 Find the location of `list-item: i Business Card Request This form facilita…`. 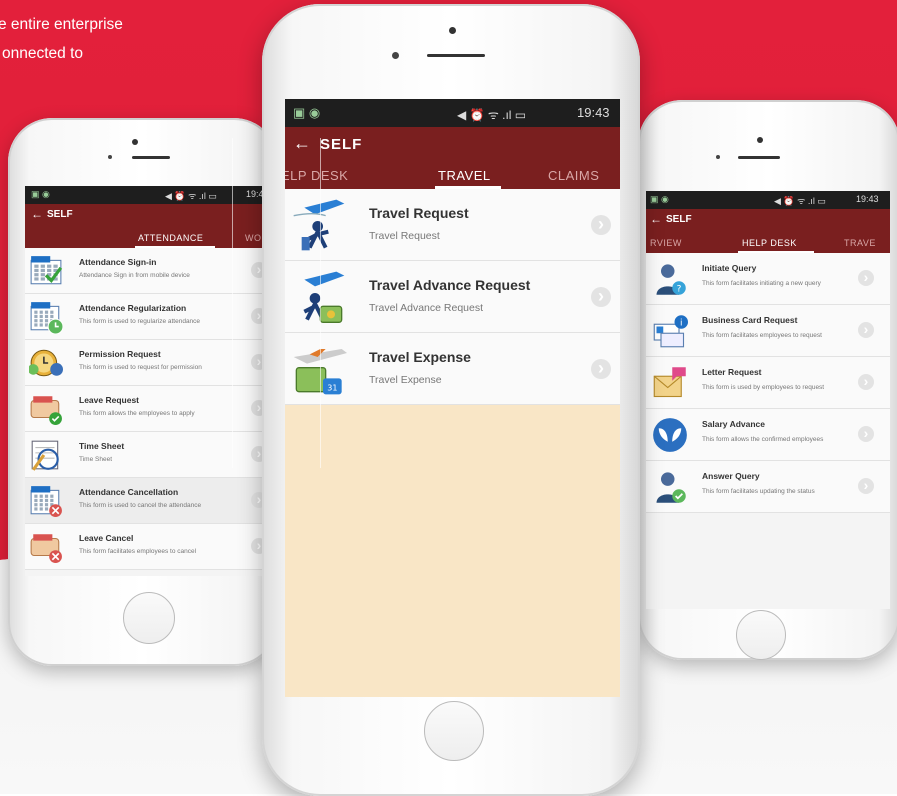

list-item: i Business Card Request This form facilita… is located at coordinates (768, 331).